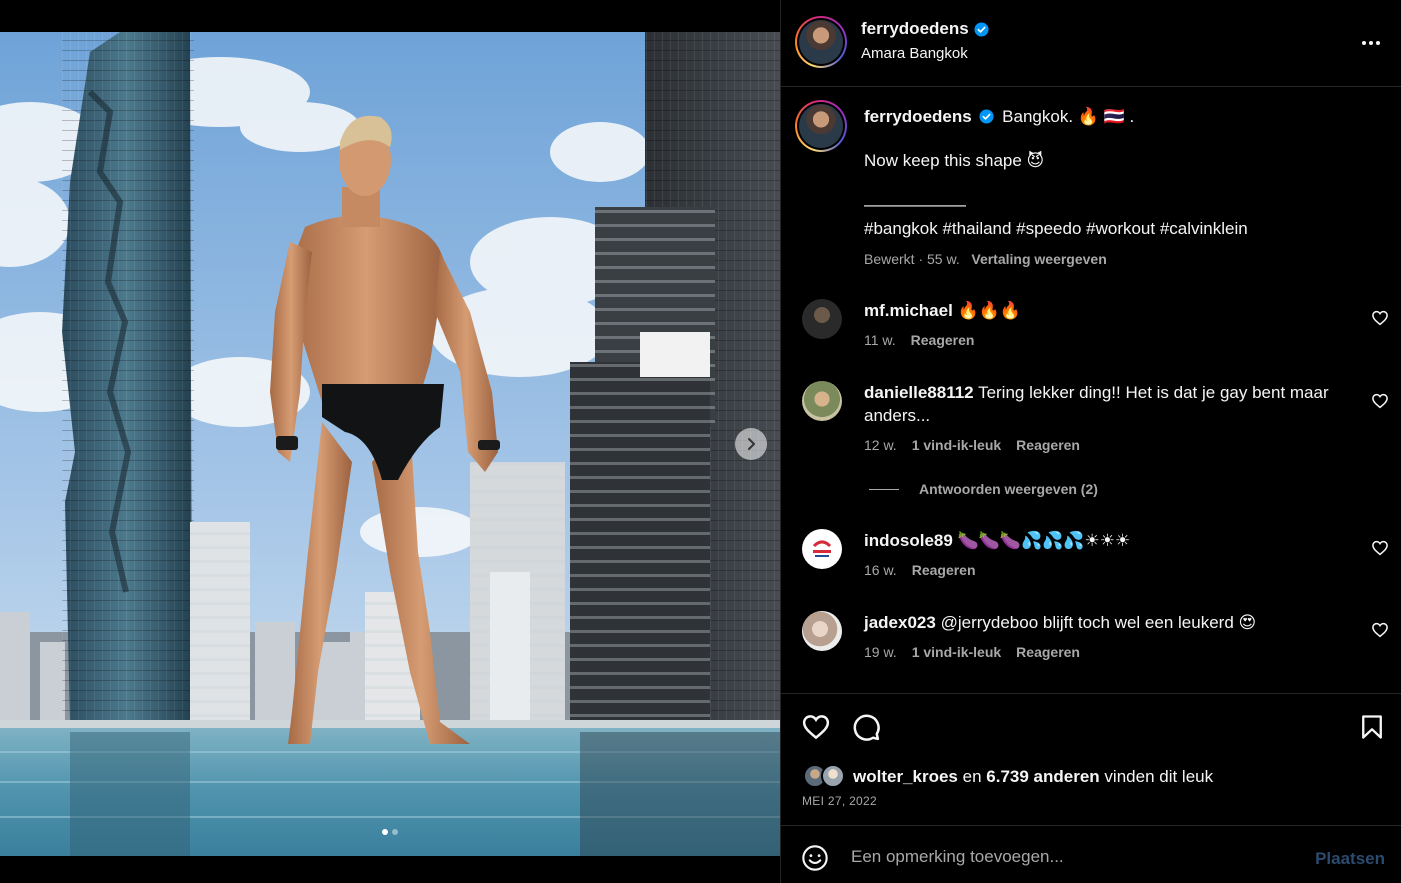 The image size is (1401, 883). Describe the element at coordinates (1091, 43) in the screenshot. I see `post-header: ferrydoedens Amara Bangkok` at that location.